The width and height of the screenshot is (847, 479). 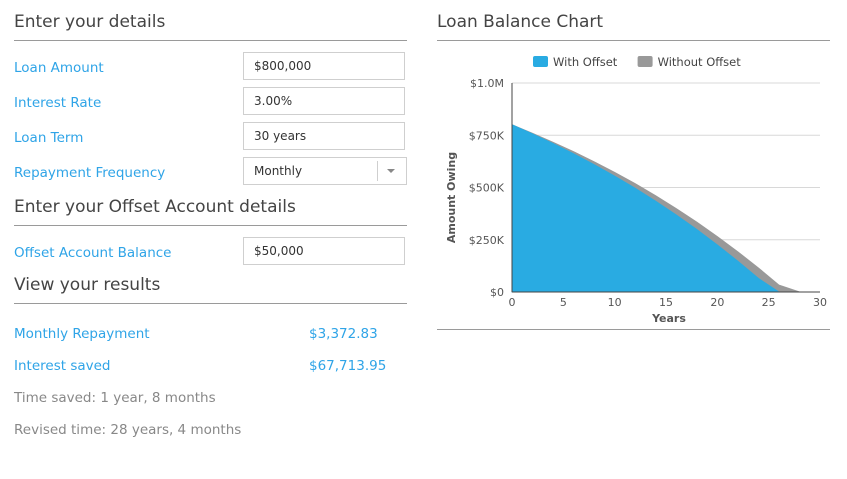 What do you see at coordinates (324, 66) in the screenshot?
I see `loan-amount-input` at bounding box center [324, 66].